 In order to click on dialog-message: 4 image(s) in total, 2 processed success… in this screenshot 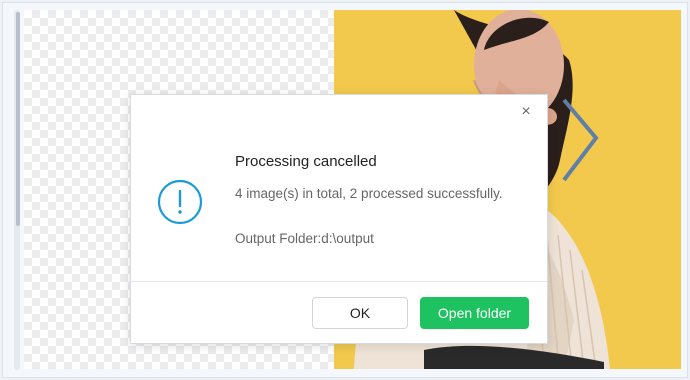, I will do `click(369, 193)`.